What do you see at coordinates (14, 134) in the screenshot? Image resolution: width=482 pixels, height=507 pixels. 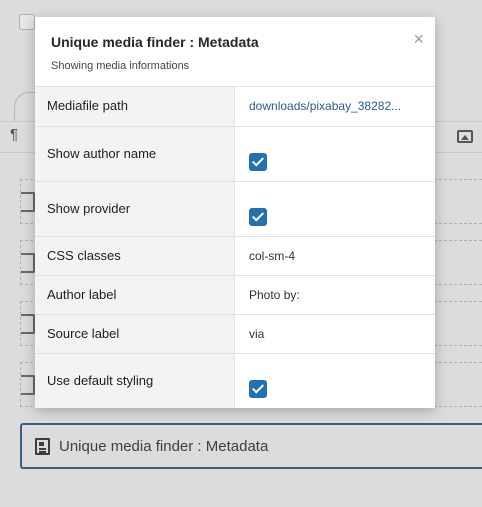 I see `paragraph-icon: ¶` at bounding box center [14, 134].